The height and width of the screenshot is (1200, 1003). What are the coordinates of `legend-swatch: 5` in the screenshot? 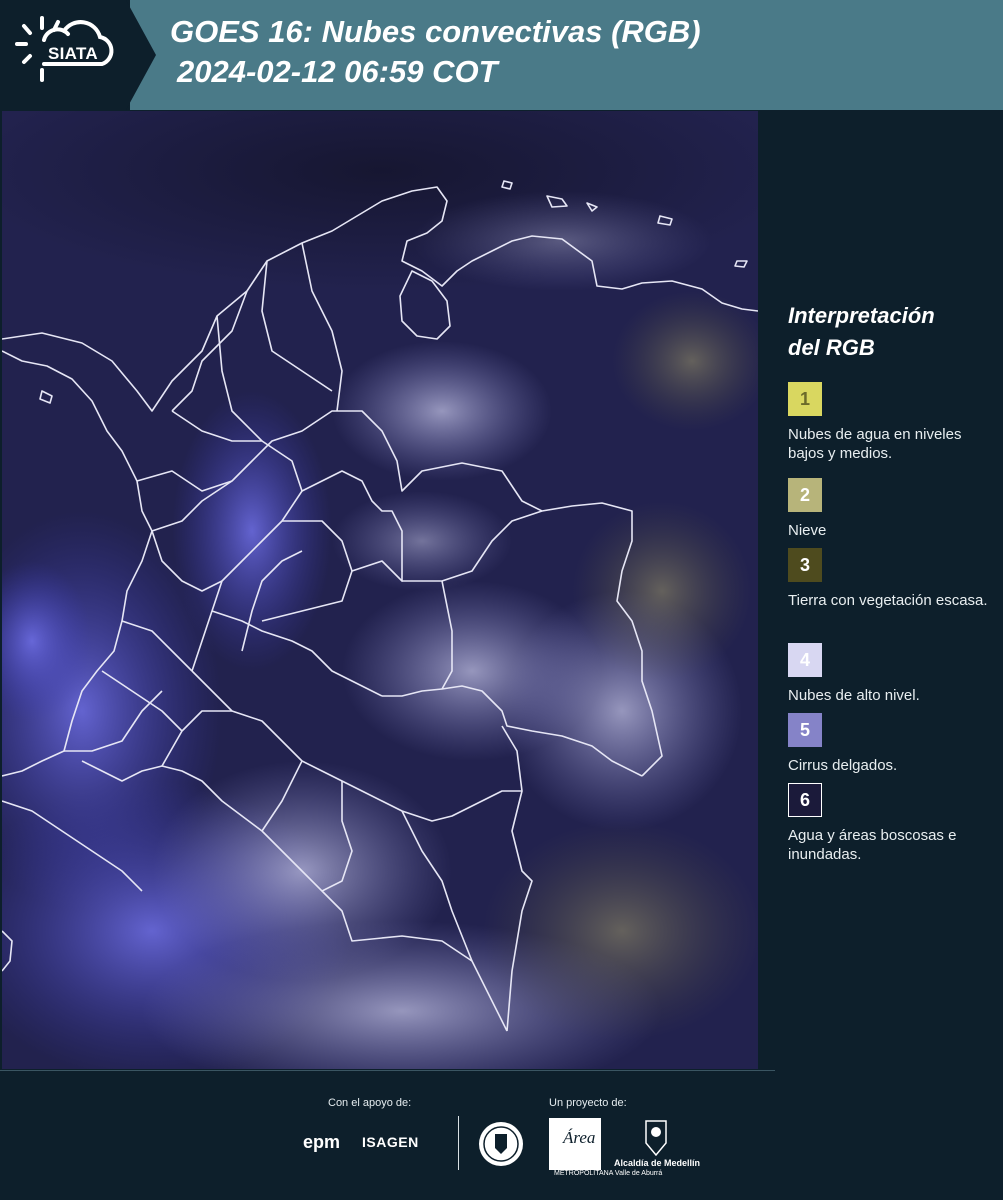 It's located at (805, 730).